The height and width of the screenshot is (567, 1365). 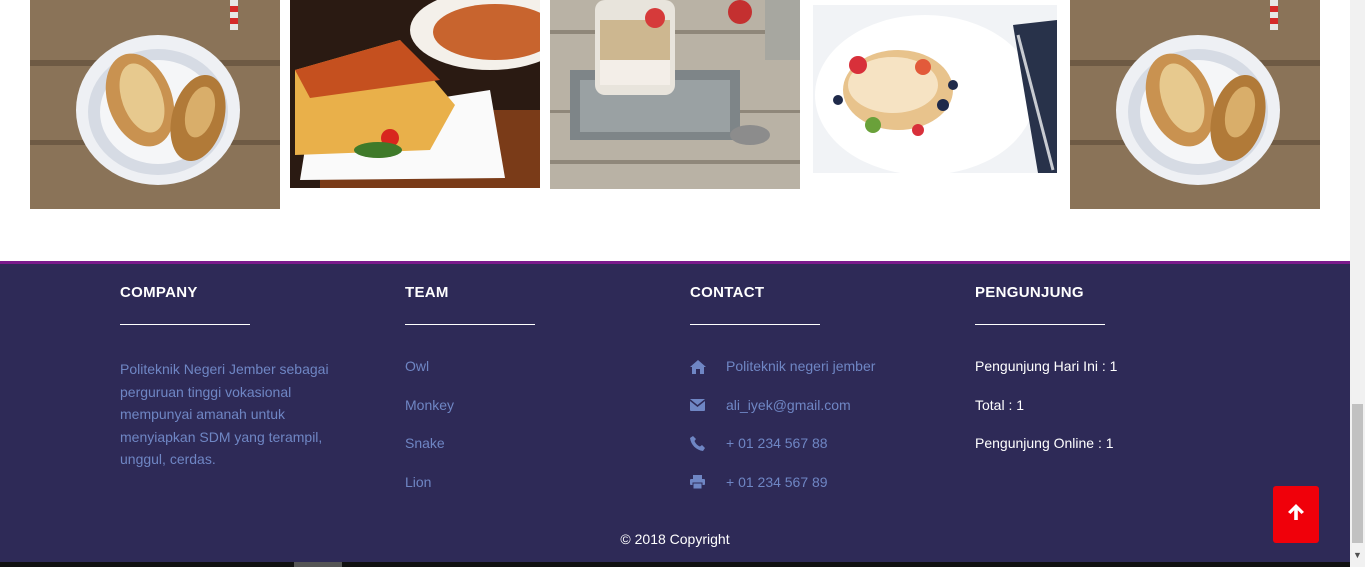 I want to click on arrow-up-icon, so click(x=1296, y=514).